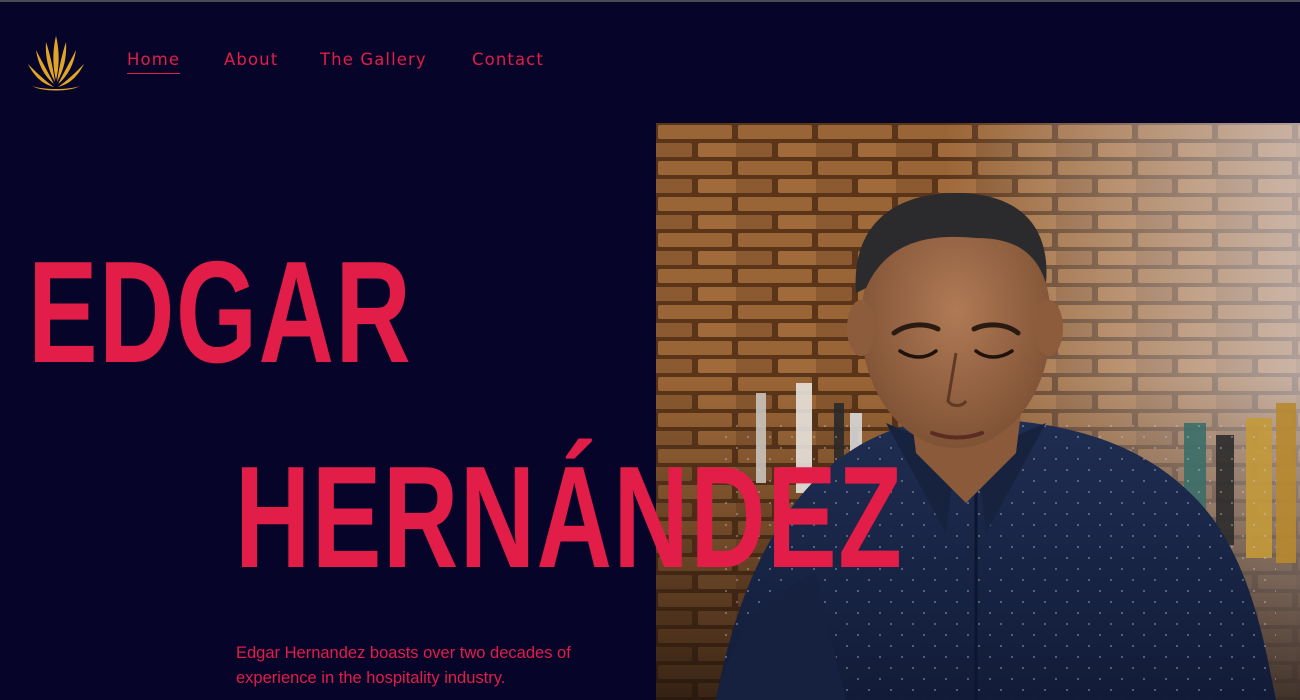 This screenshot has height=700, width=1300. I want to click on nav-home: Home, so click(154, 62).